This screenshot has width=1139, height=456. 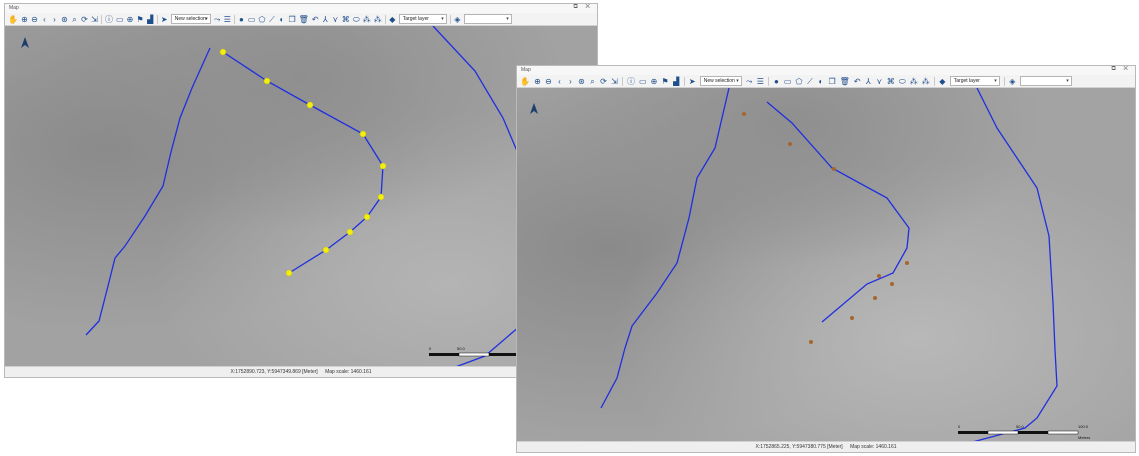 I want to click on chevron-down-icon: ▾, so click(x=206, y=19).